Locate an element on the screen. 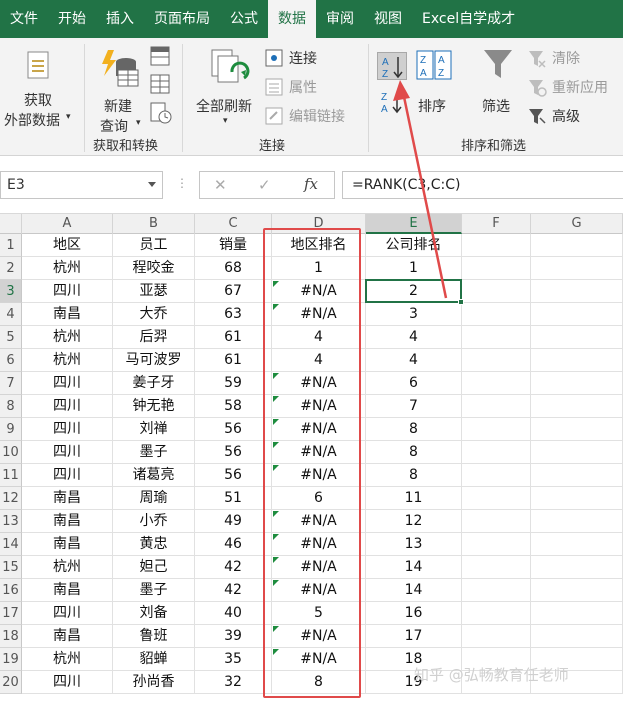 The height and width of the screenshot is (702, 623). arrow-shaft is located at coordinates (424, 195).